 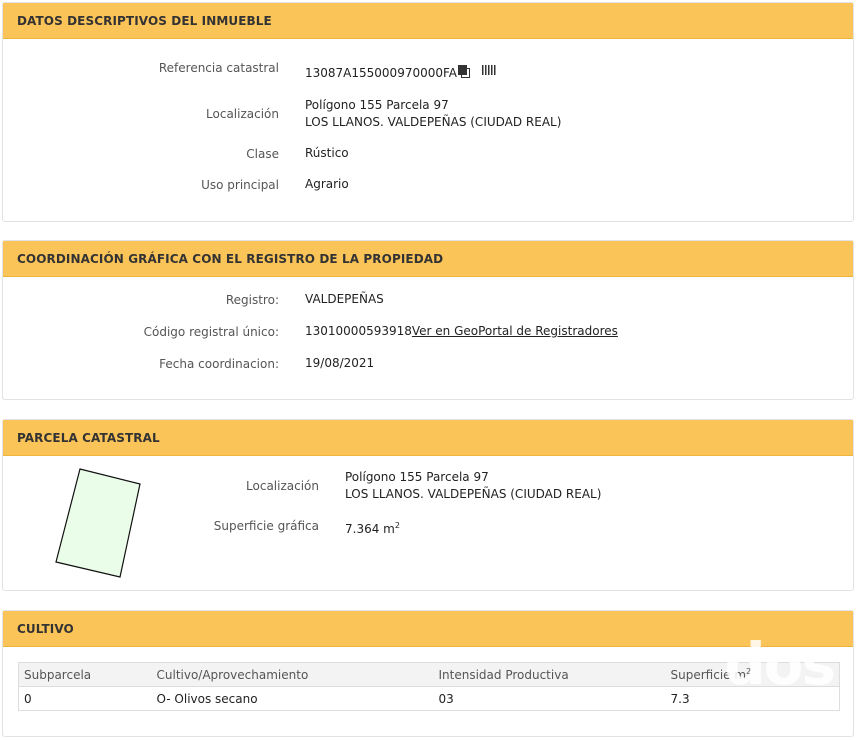 I want to click on cell-intensidad: 03, so click(x=446, y=698).